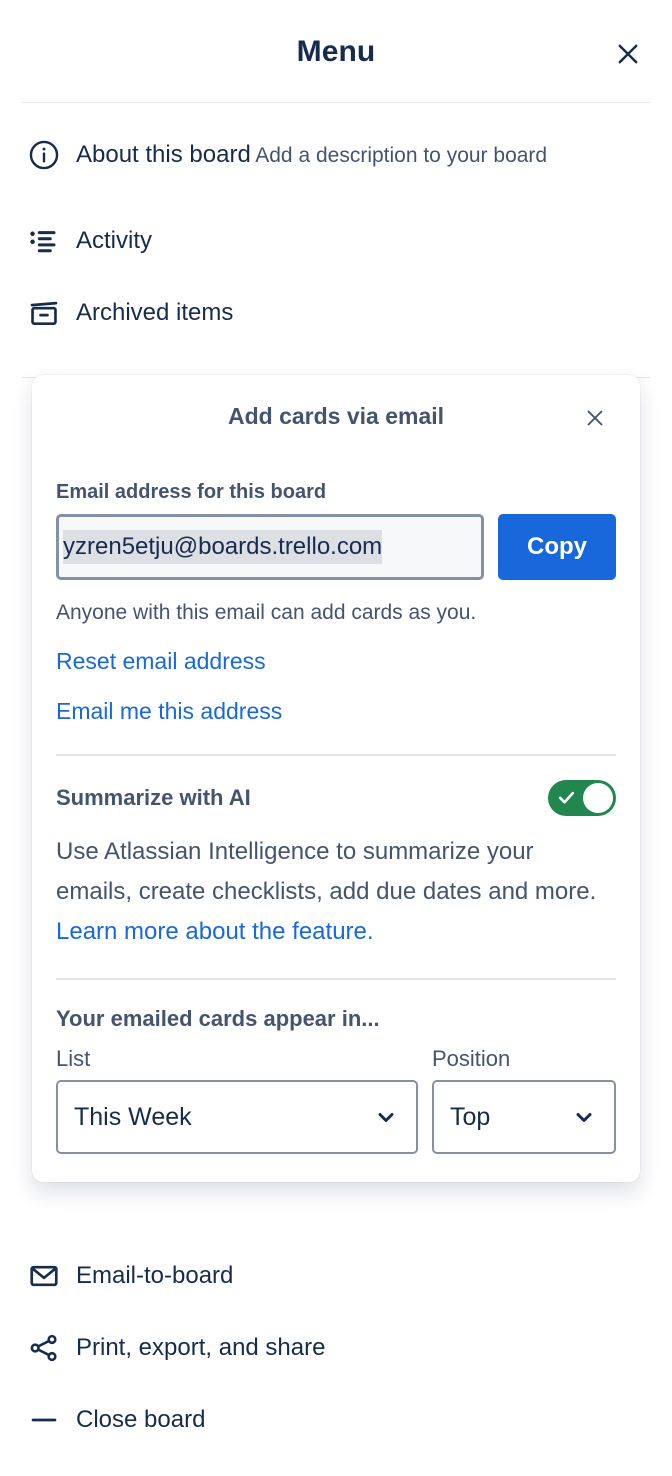  What do you see at coordinates (237, 1117) in the screenshot?
I see `list-select: This Week` at bounding box center [237, 1117].